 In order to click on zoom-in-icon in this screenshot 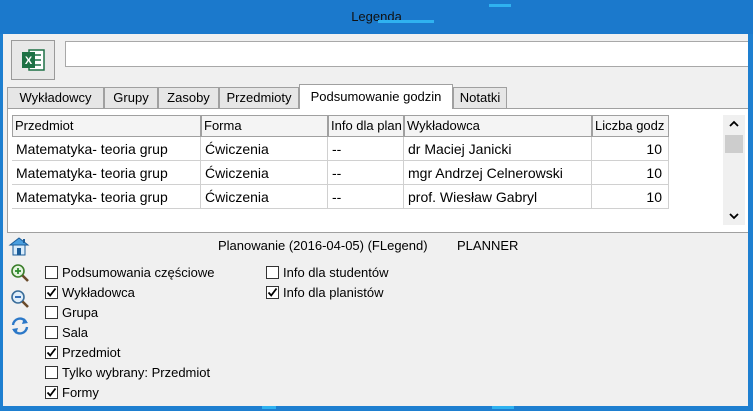, I will do `click(20, 273)`.